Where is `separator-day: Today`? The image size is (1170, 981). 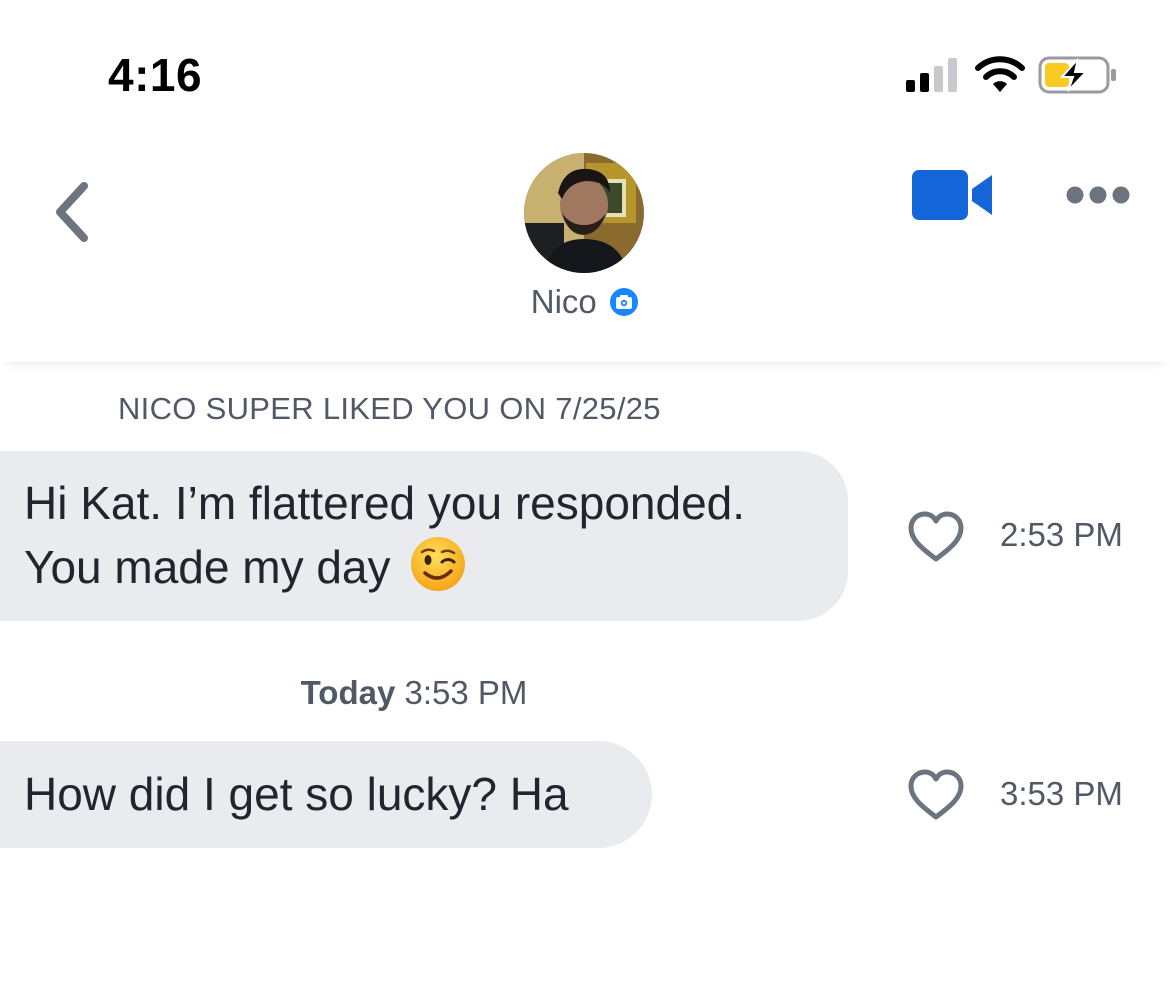
separator-day: Today is located at coordinates (348, 692).